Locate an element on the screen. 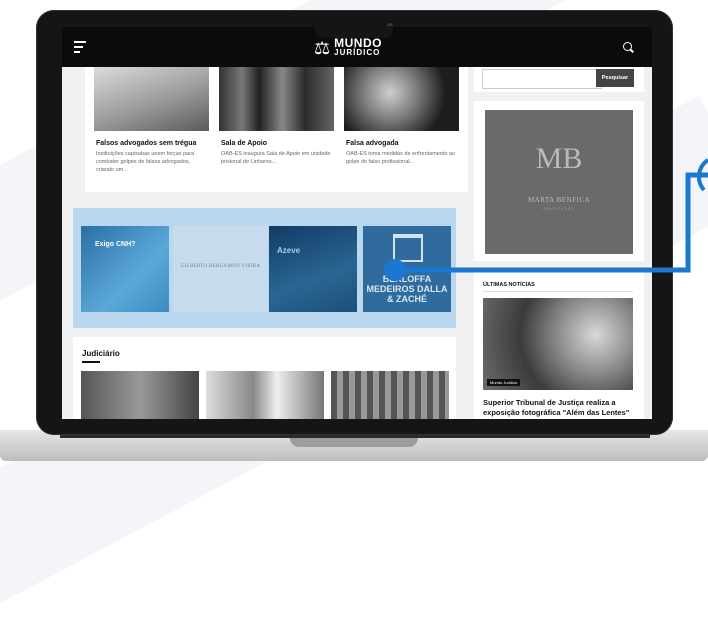 The image size is (708, 624). ad-banner: GILBERTO BERGAMINI VIEIRA is located at coordinates (220, 269).